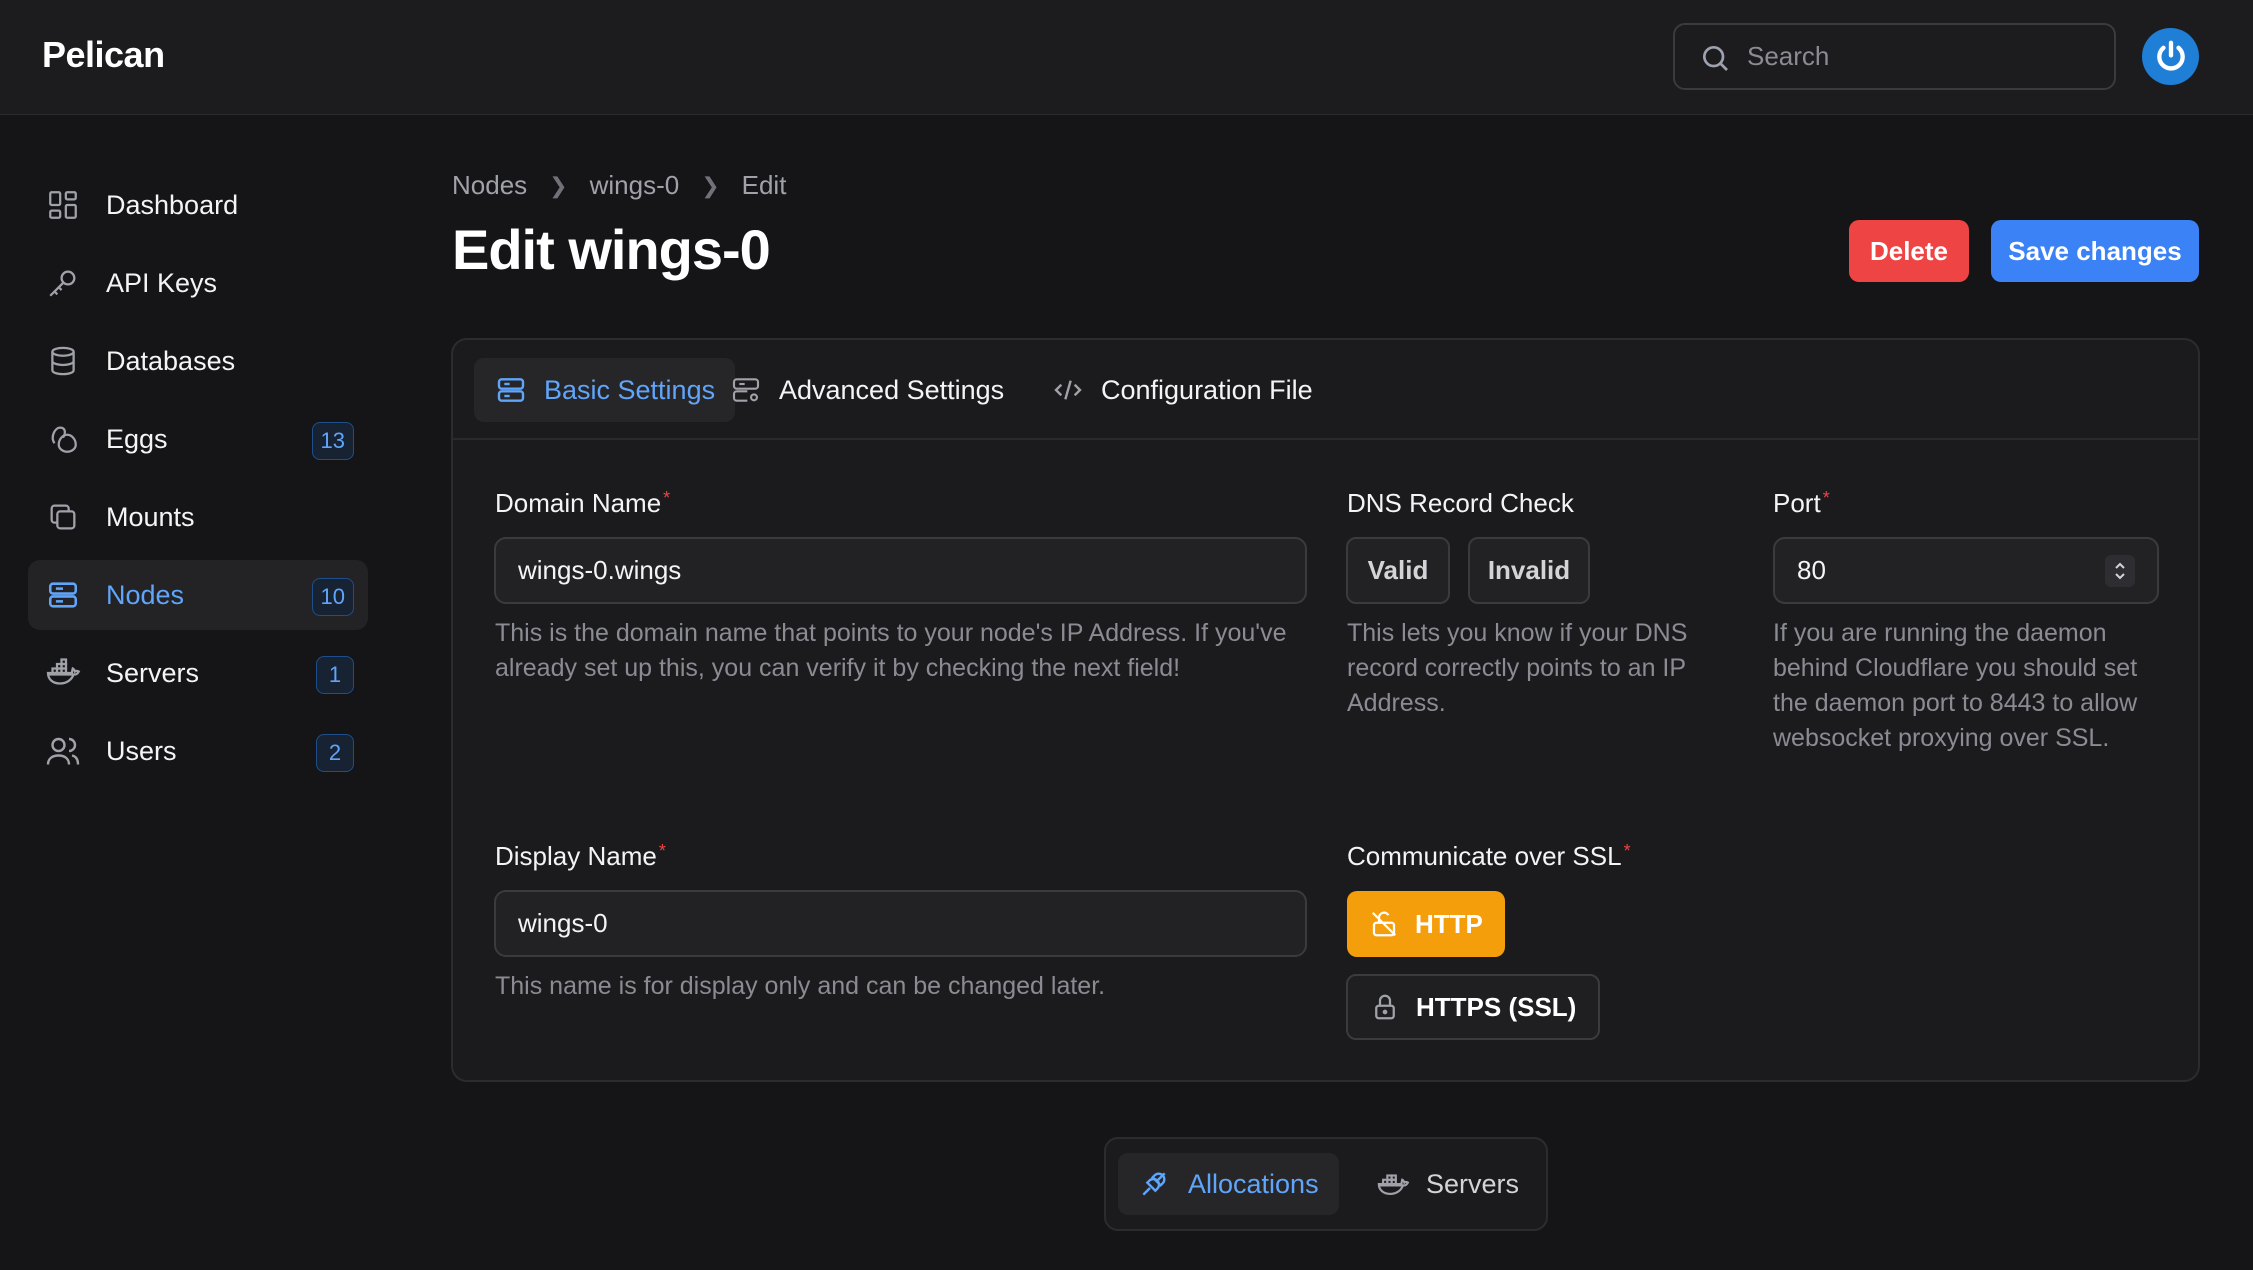 This screenshot has width=2253, height=1270. I want to click on count-badge: 1, so click(335, 675).